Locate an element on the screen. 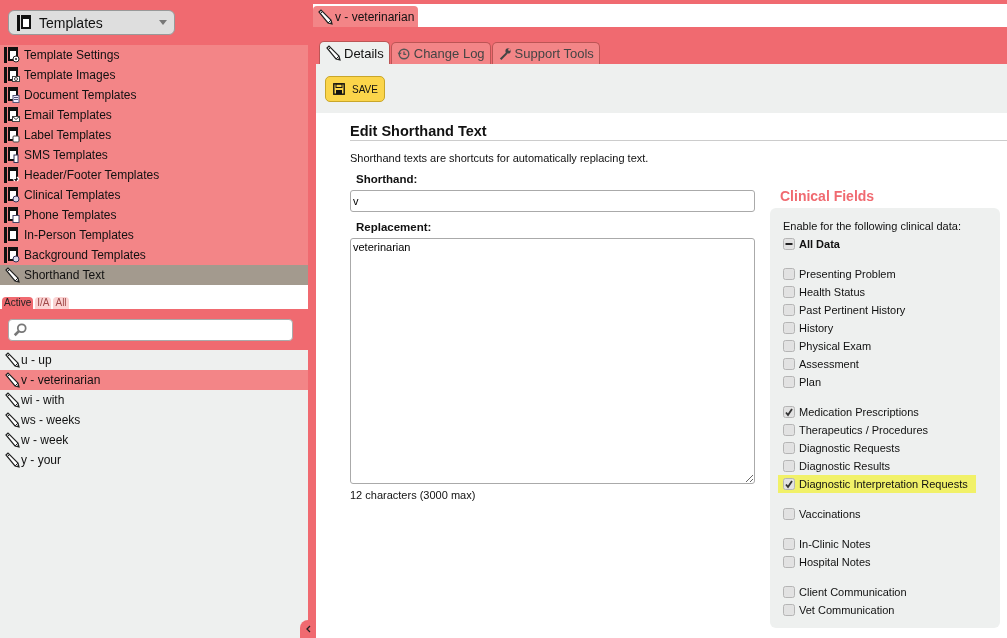  menu-item: In-Person Templates is located at coordinates (154, 235).